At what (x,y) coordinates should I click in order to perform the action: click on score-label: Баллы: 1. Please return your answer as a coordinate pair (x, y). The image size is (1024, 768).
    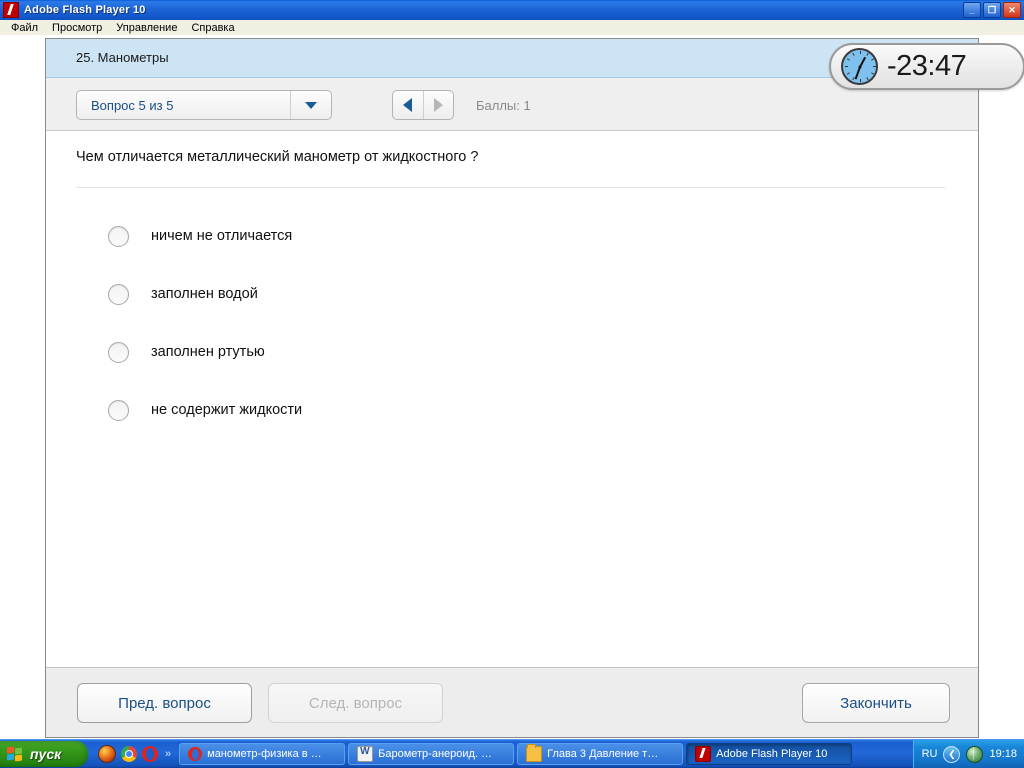
    Looking at the image, I should click on (503, 105).